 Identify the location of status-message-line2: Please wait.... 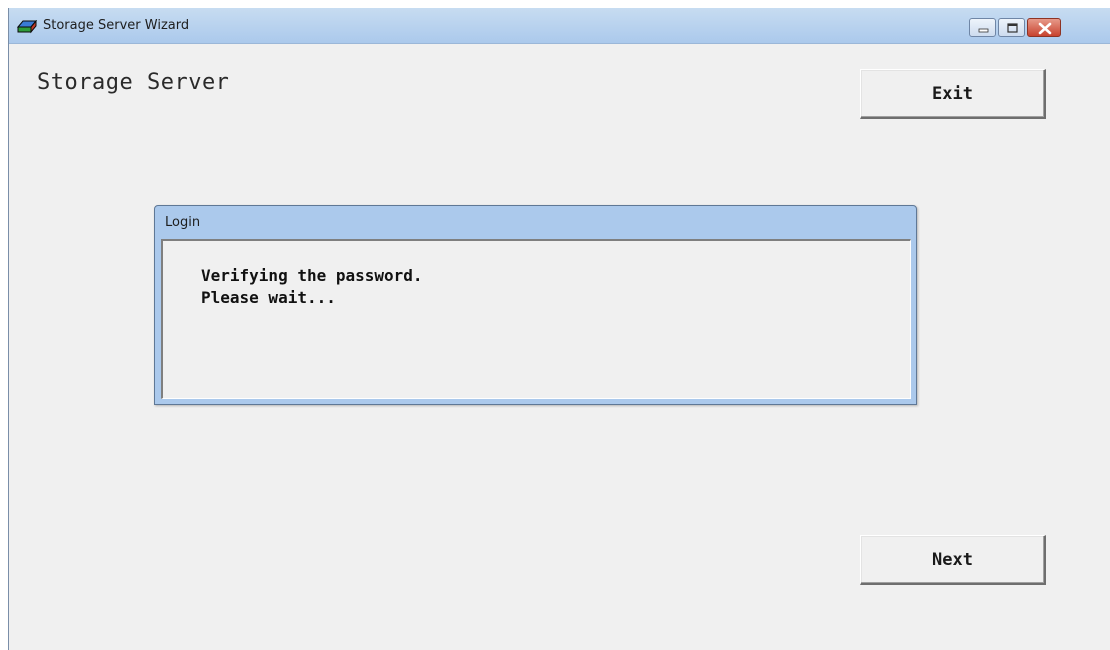
(268, 297).